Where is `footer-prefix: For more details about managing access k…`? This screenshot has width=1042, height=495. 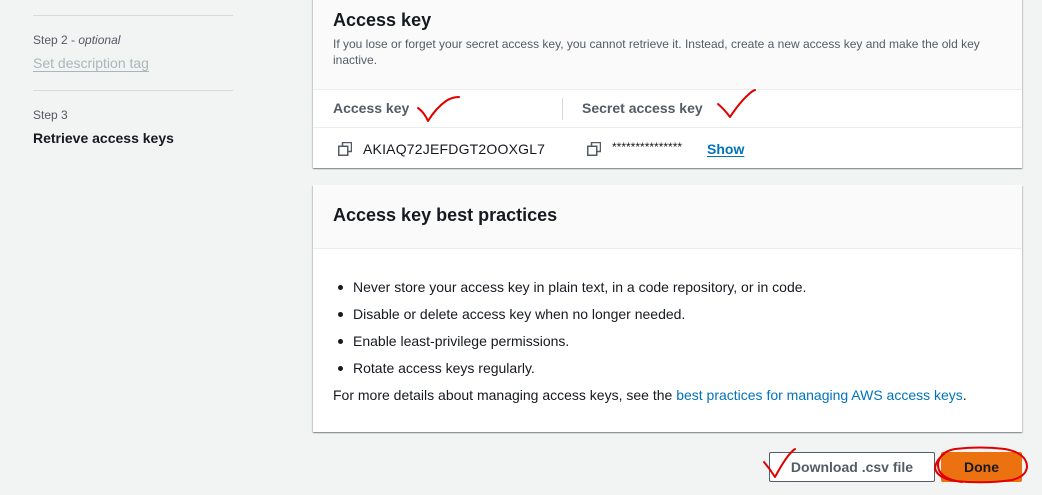 footer-prefix: For more details about managing access k… is located at coordinates (505, 395).